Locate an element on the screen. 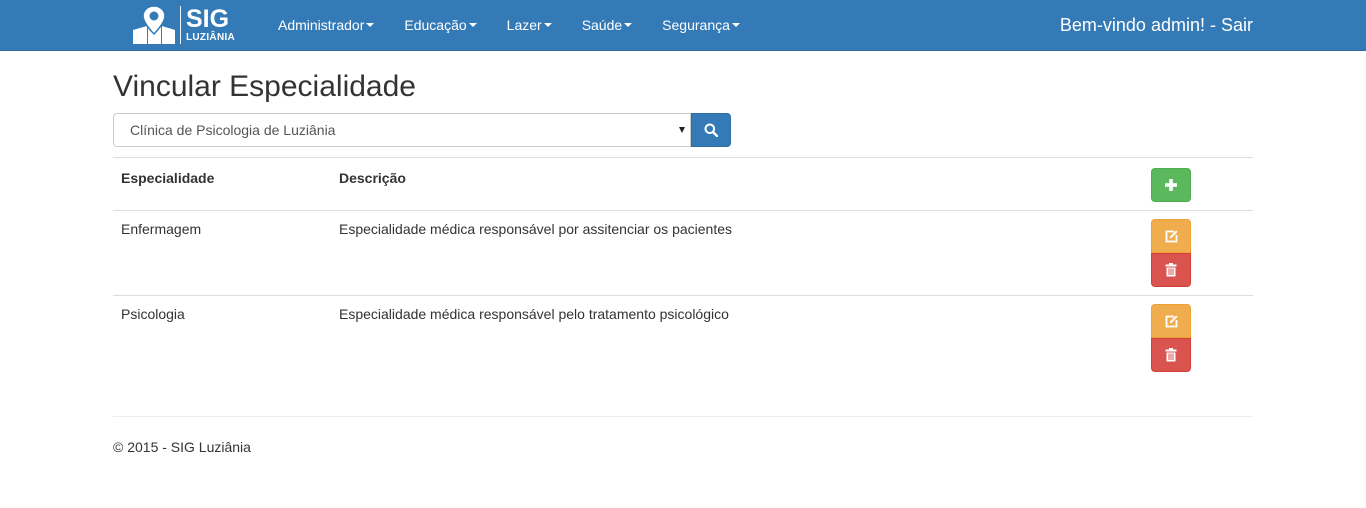  menu-administrador: Administrador is located at coordinates (326, 25).